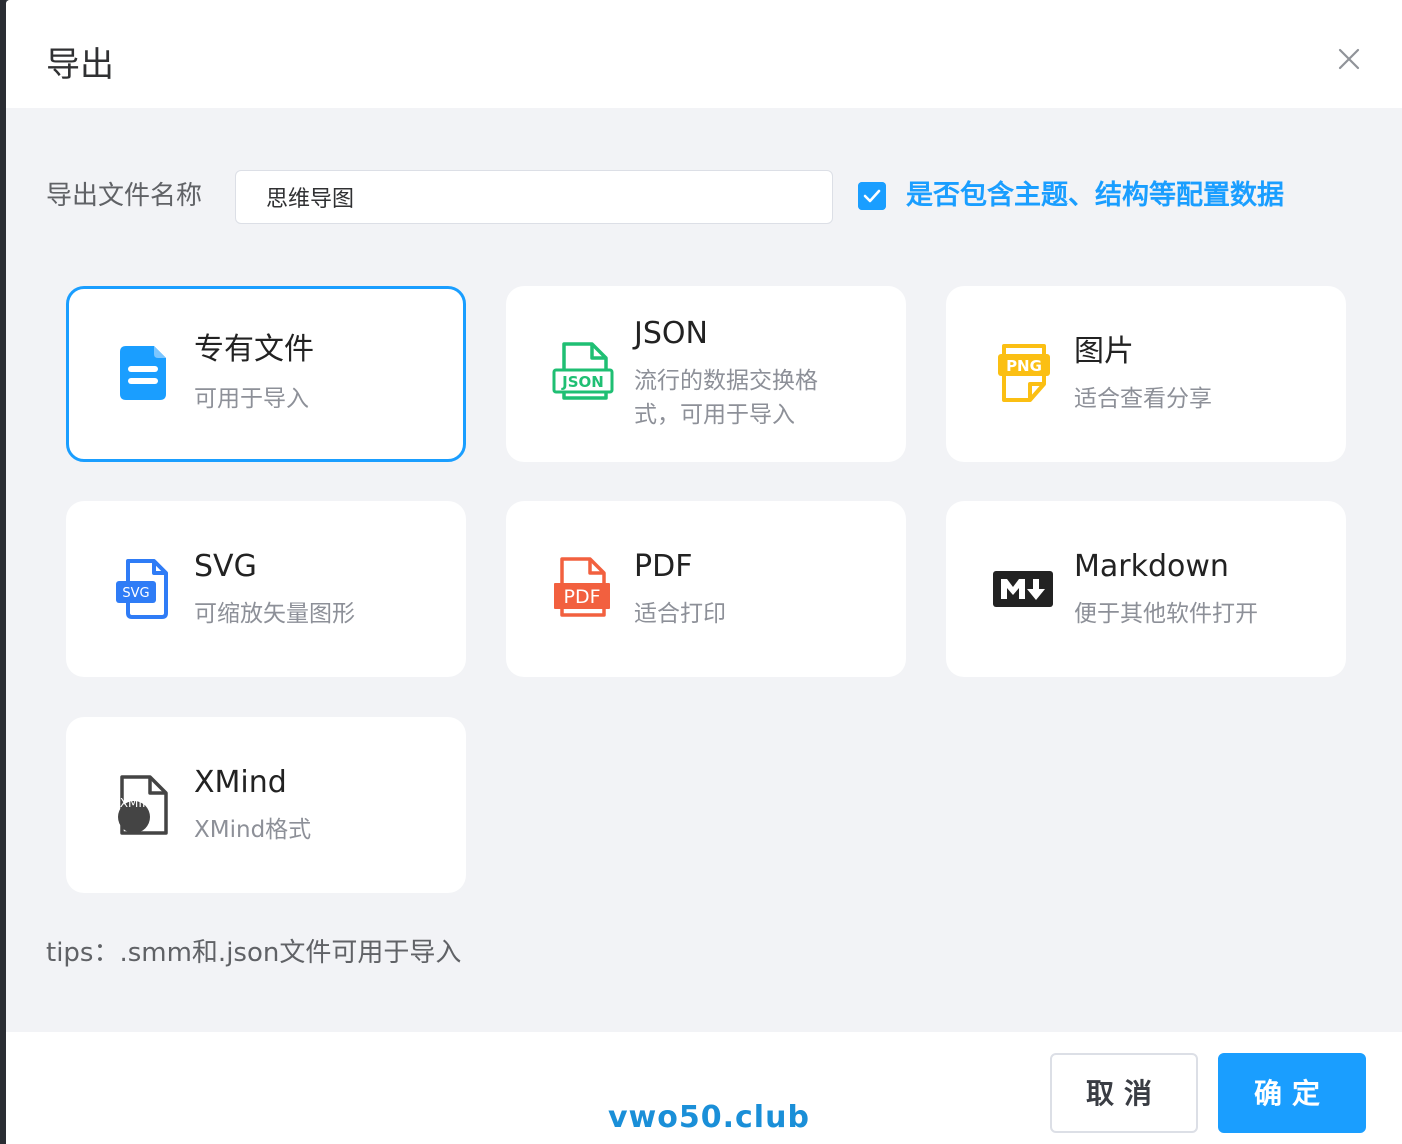 The height and width of the screenshot is (1144, 1402). Describe the element at coordinates (1146, 374) in the screenshot. I see `format-card-png: PNG 图片 适合查看分享` at that location.